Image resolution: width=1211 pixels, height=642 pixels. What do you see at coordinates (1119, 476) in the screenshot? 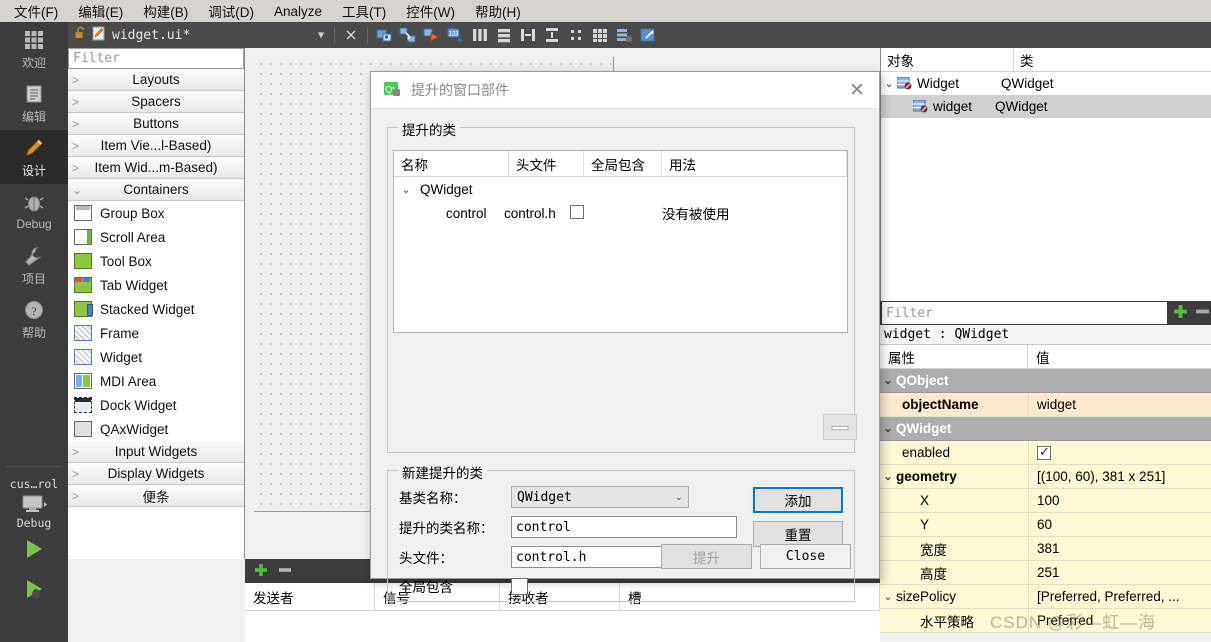
I see `property-value: [(100, 60), 381 x 251]` at bounding box center [1119, 476].